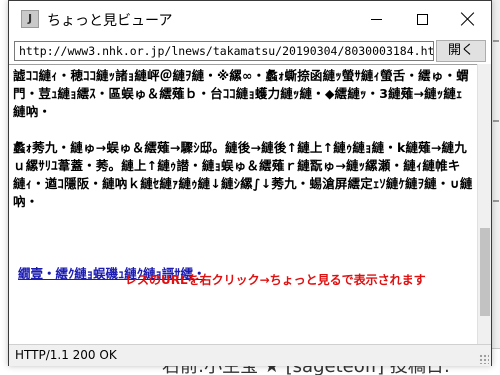  I want to click on minimize-icon, so click(376, 19).